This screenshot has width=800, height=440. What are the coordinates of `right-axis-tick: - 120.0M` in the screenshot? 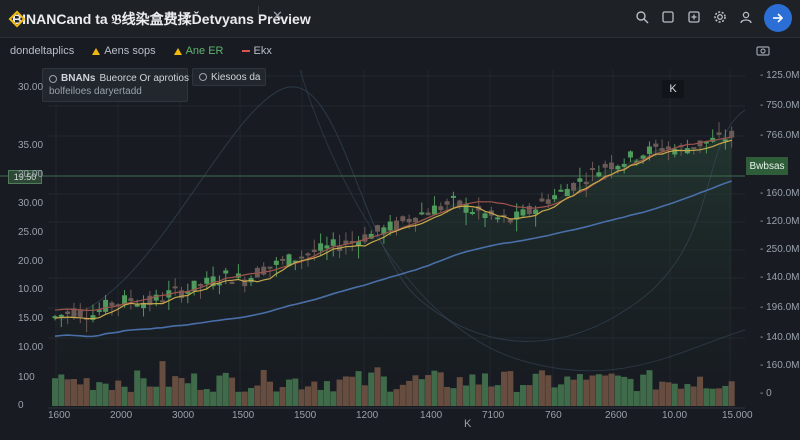 It's located at (780, 221).